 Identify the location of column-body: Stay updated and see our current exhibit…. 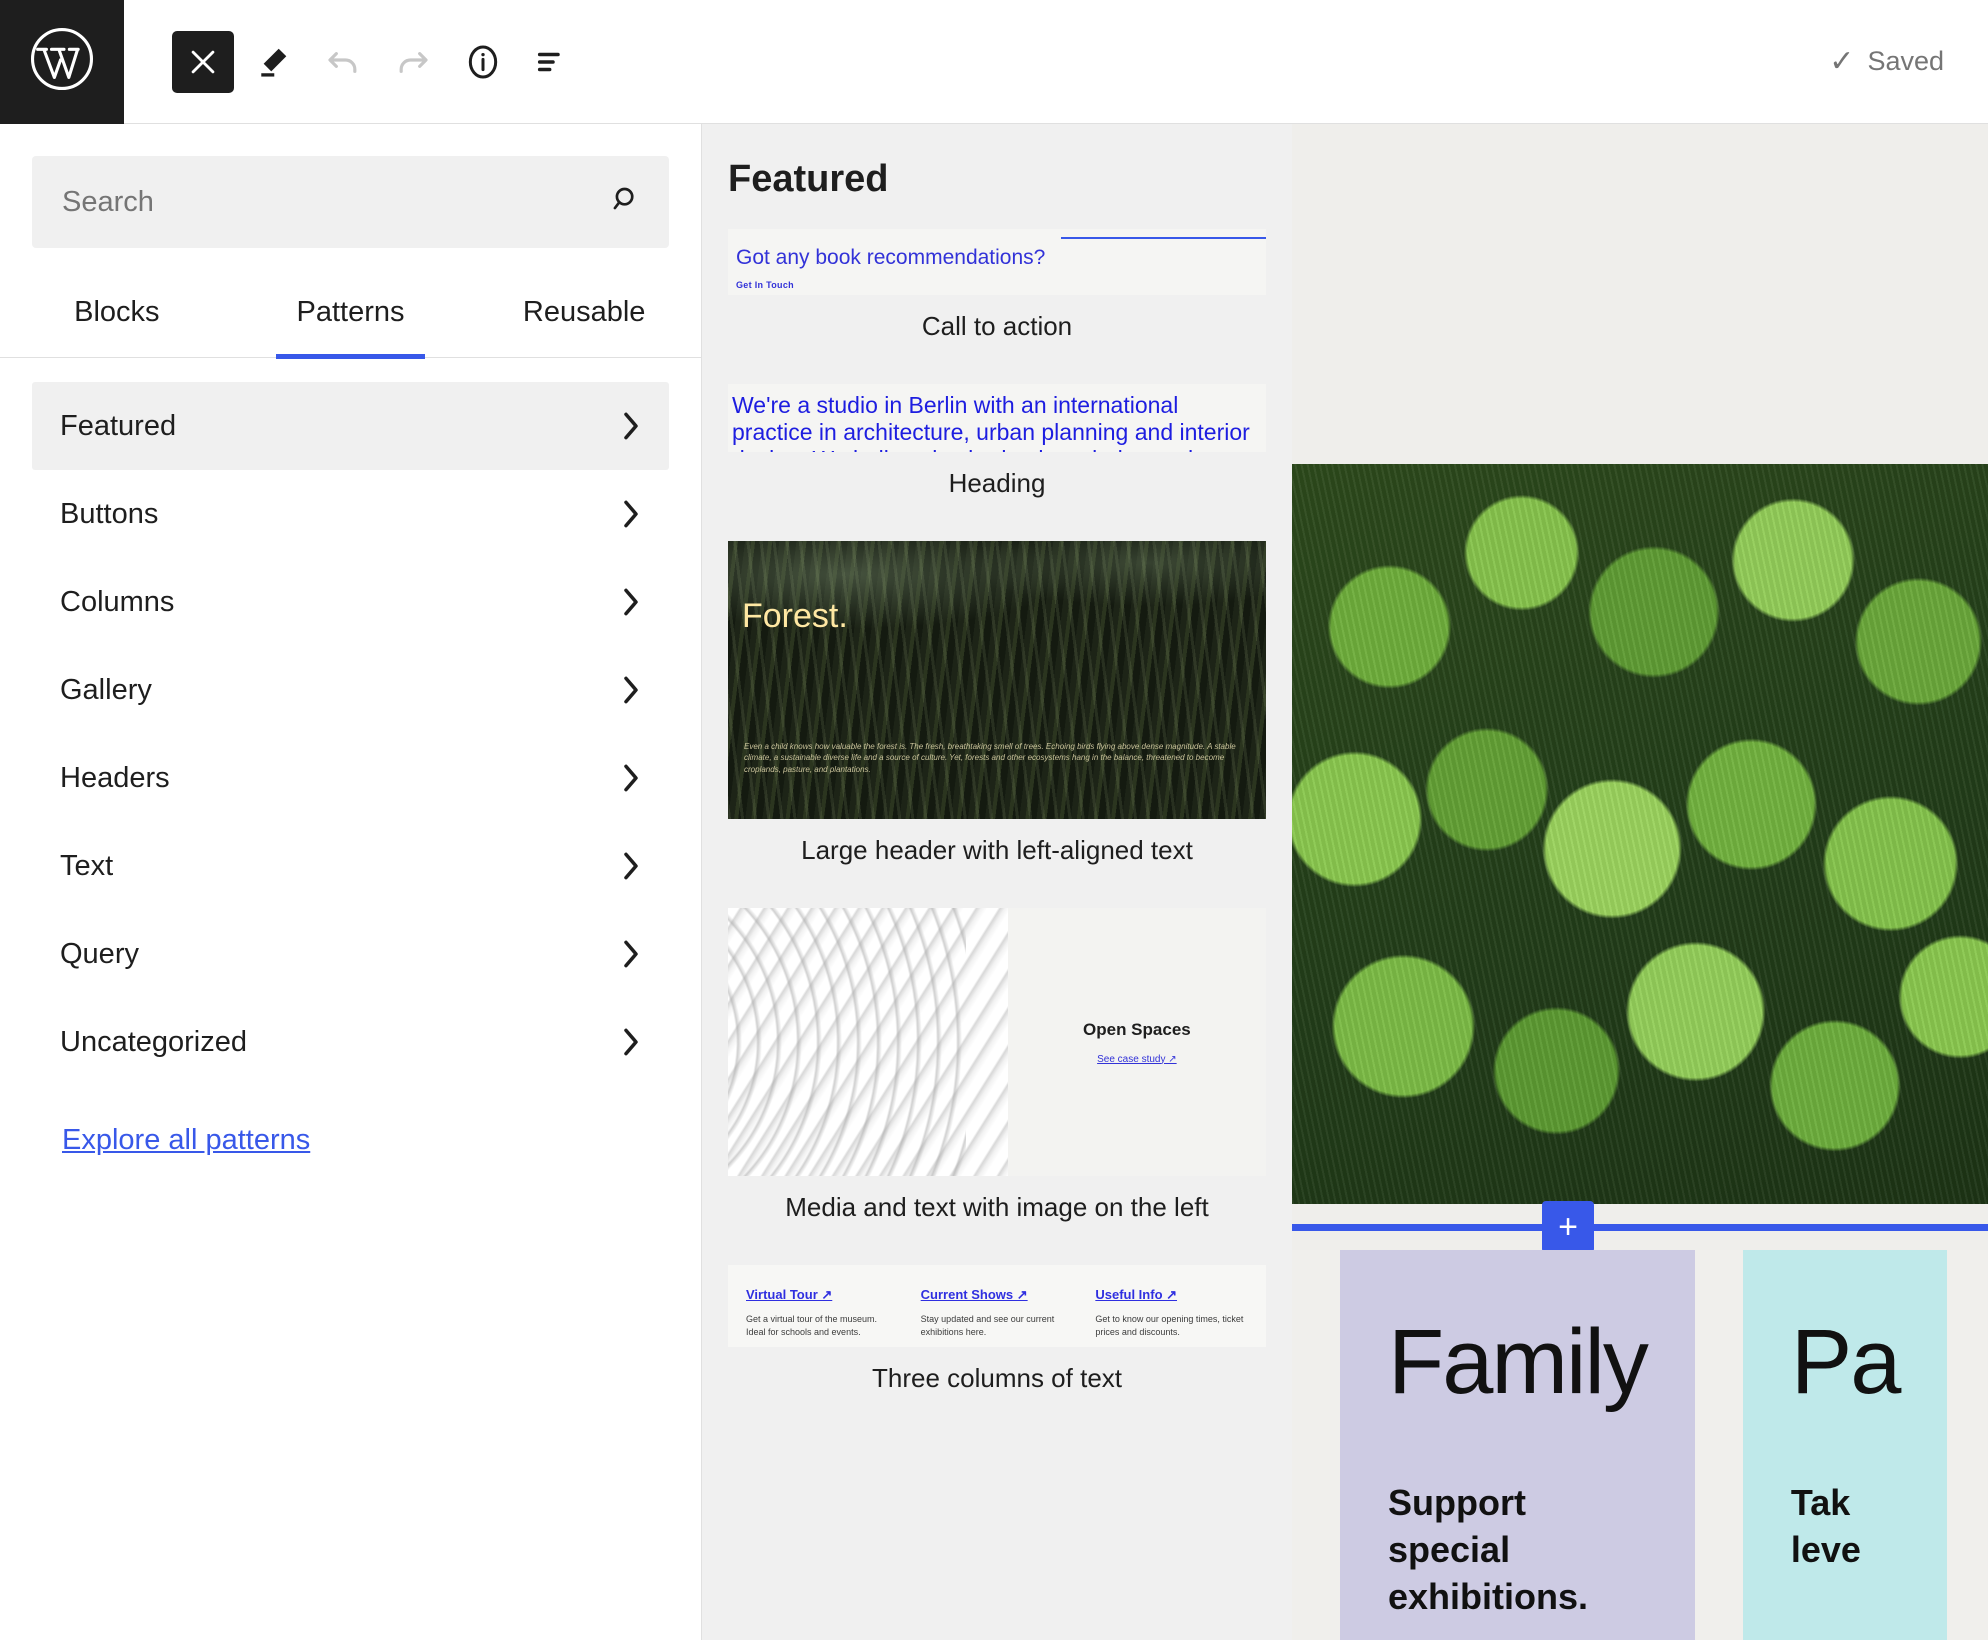
(987, 1326).